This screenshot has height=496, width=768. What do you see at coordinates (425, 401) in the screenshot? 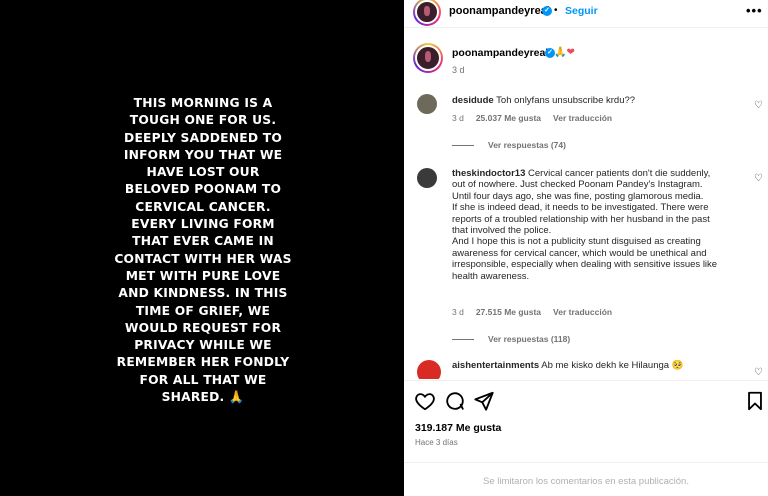
I see `heart-icon` at bounding box center [425, 401].